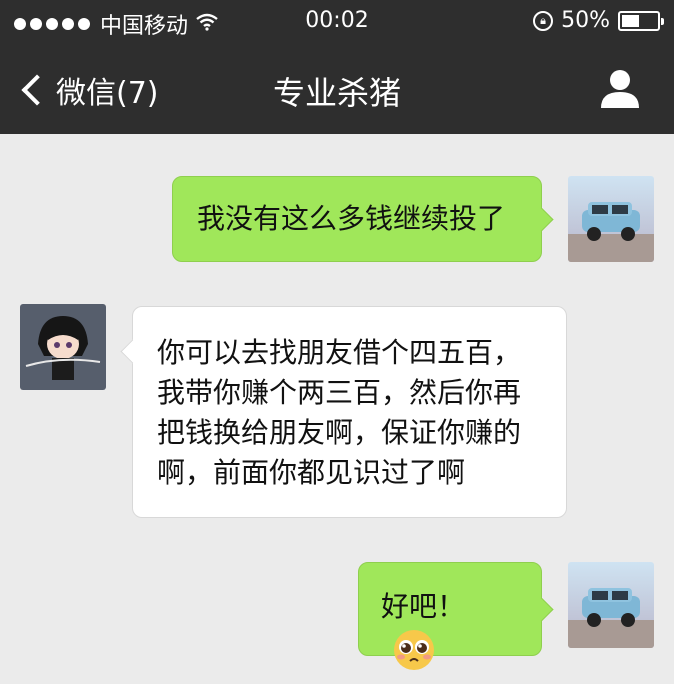 This screenshot has width=674, height=684. I want to click on chat-title: 专业杀猪, so click(336, 93).